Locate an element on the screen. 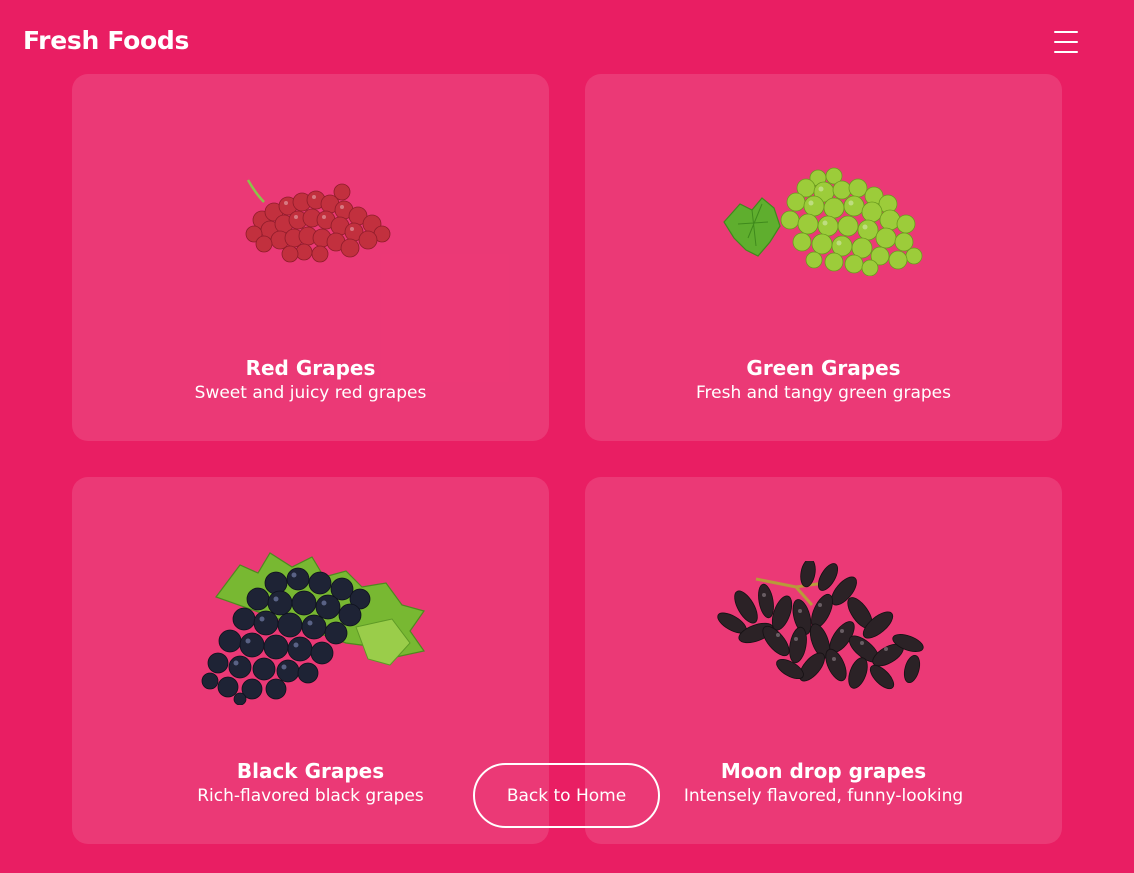 The height and width of the screenshot is (873, 1134). hamburger-menu-icon is located at coordinates (1066, 42).